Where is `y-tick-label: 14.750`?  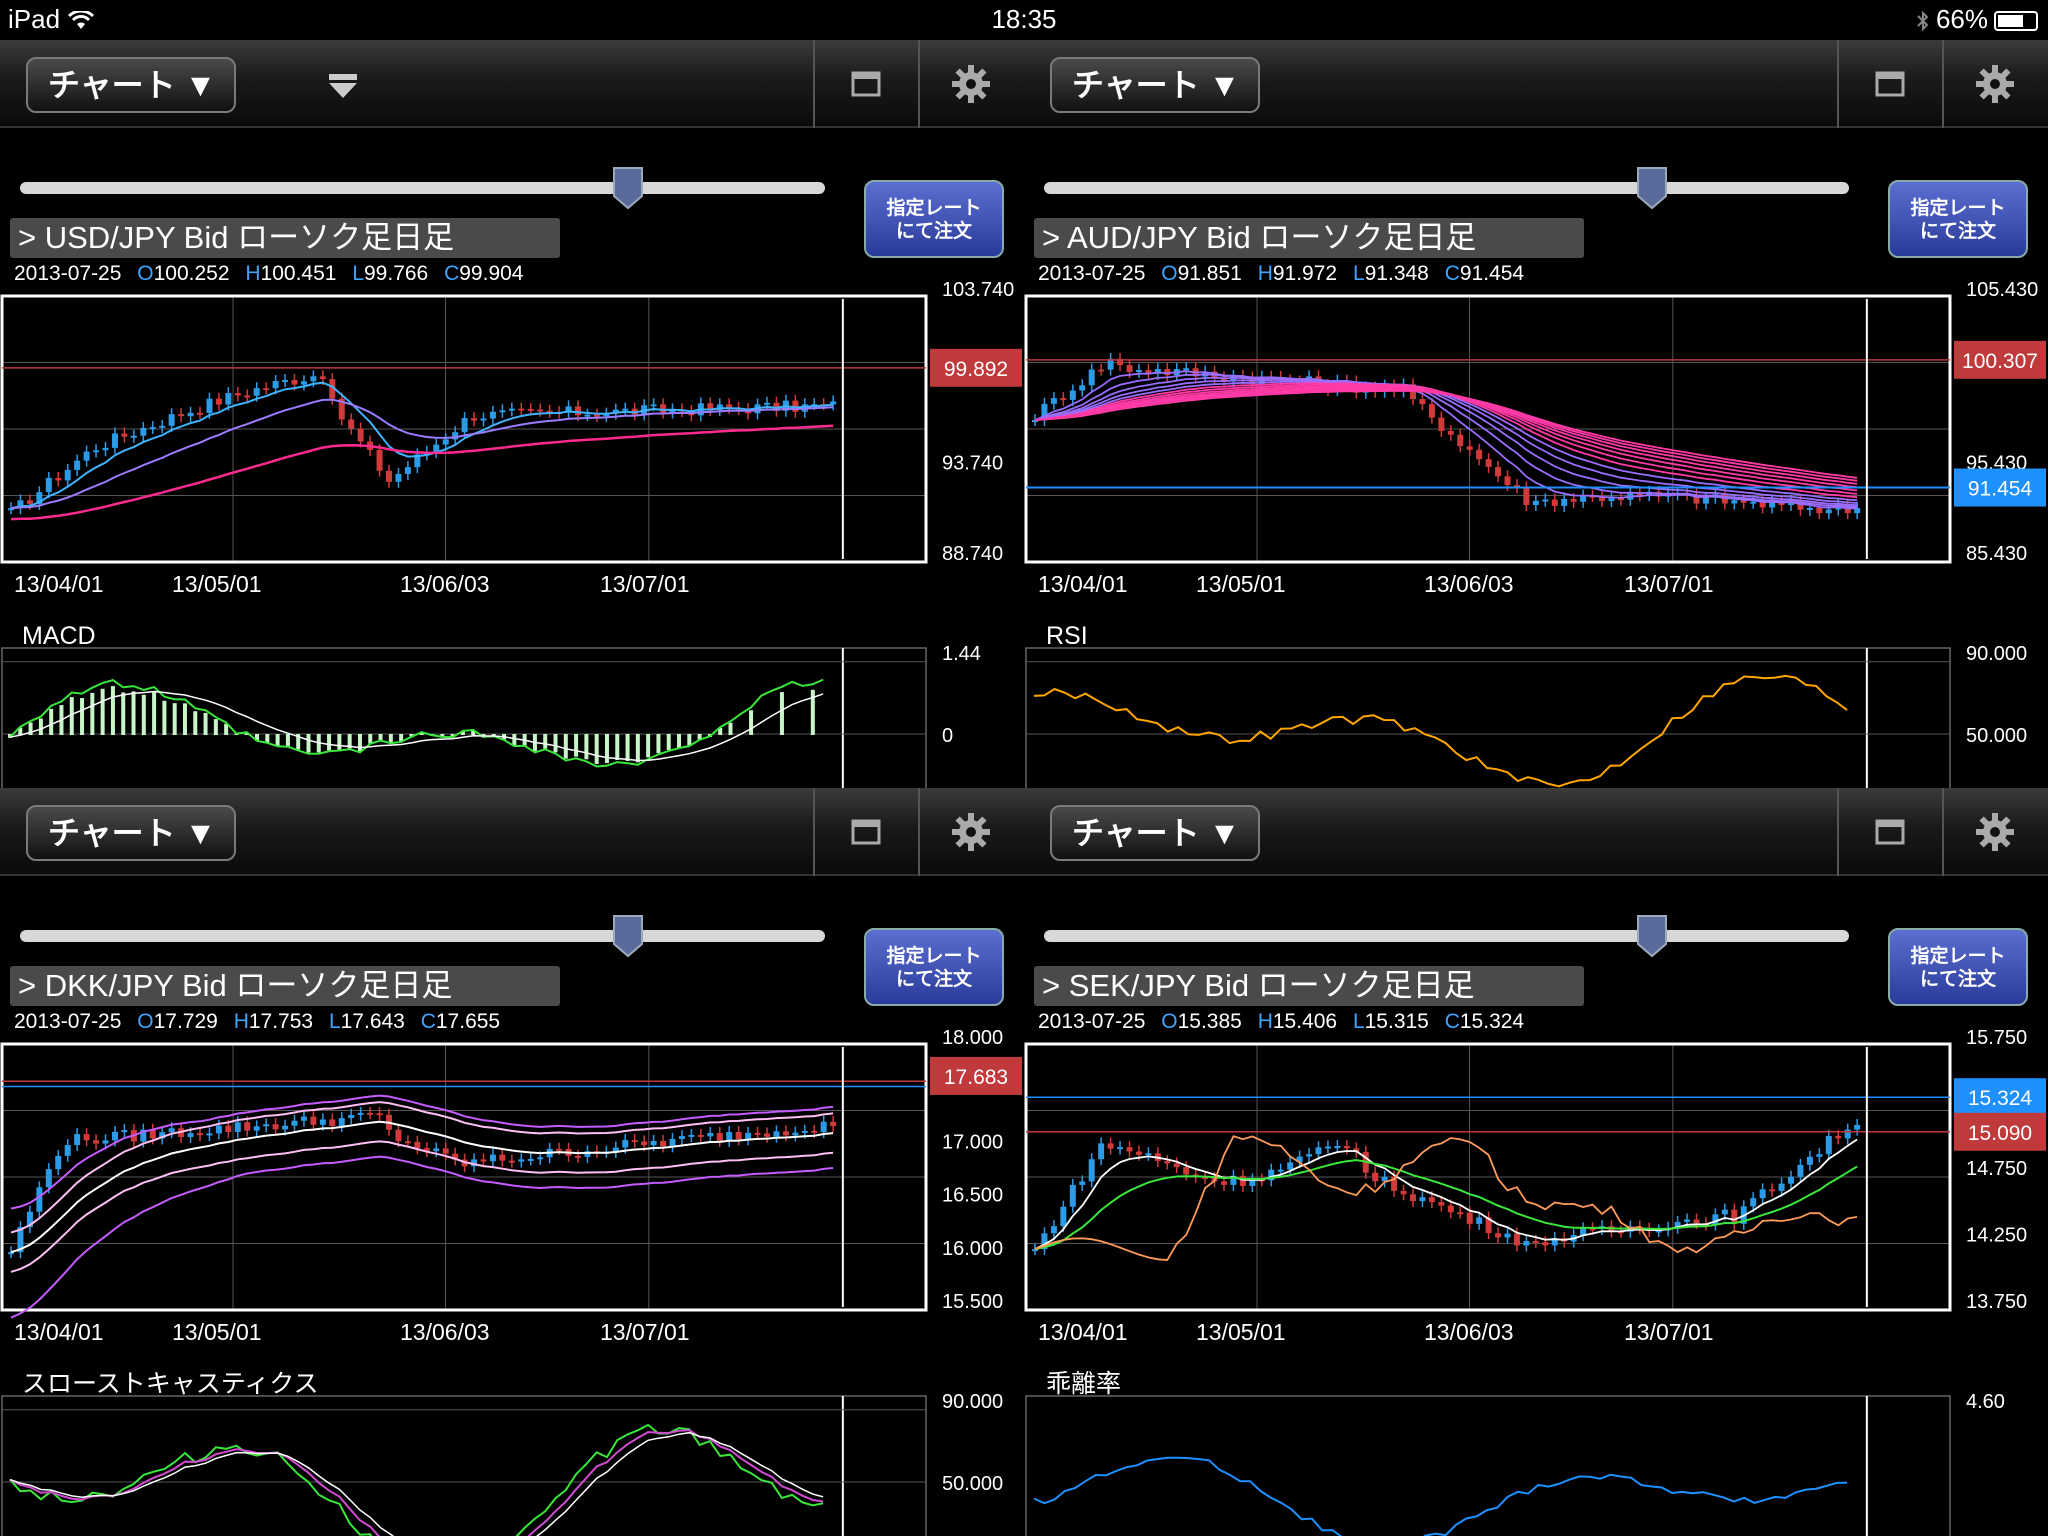 y-tick-label: 14.750 is located at coordinates (1996, 1169).